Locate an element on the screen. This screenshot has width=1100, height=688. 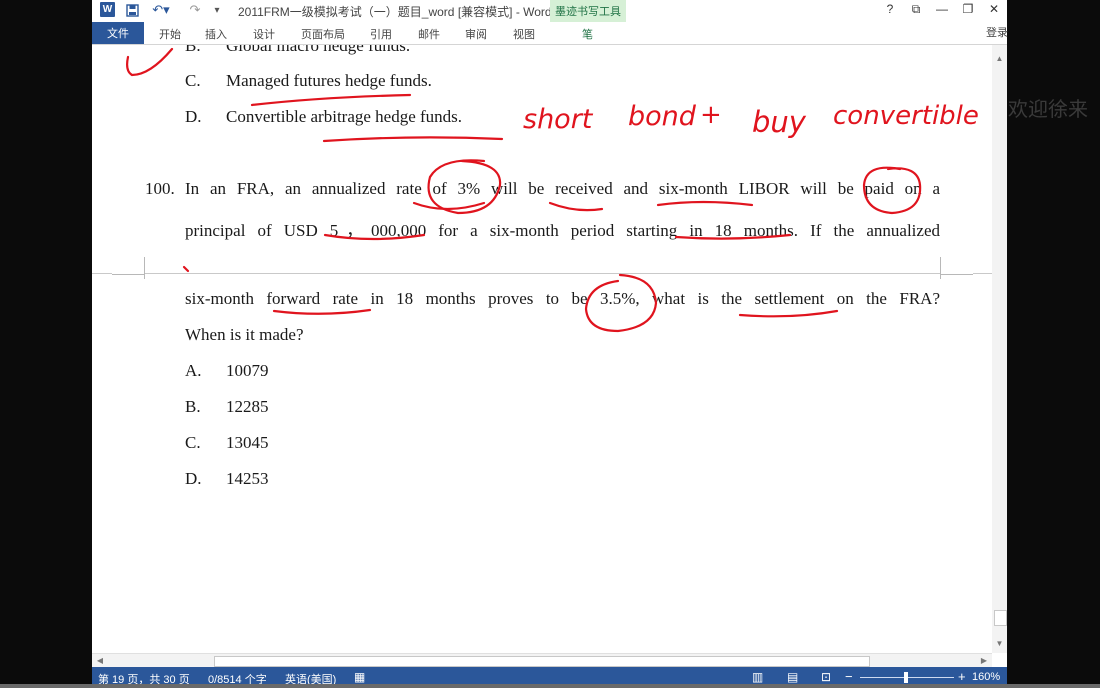
ink-word: short is located at coordinates (558, 119).